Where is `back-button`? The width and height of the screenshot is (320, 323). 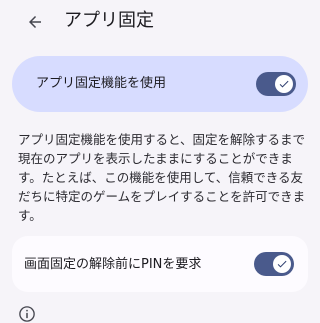 back-button is located at coordinates (35, 22).